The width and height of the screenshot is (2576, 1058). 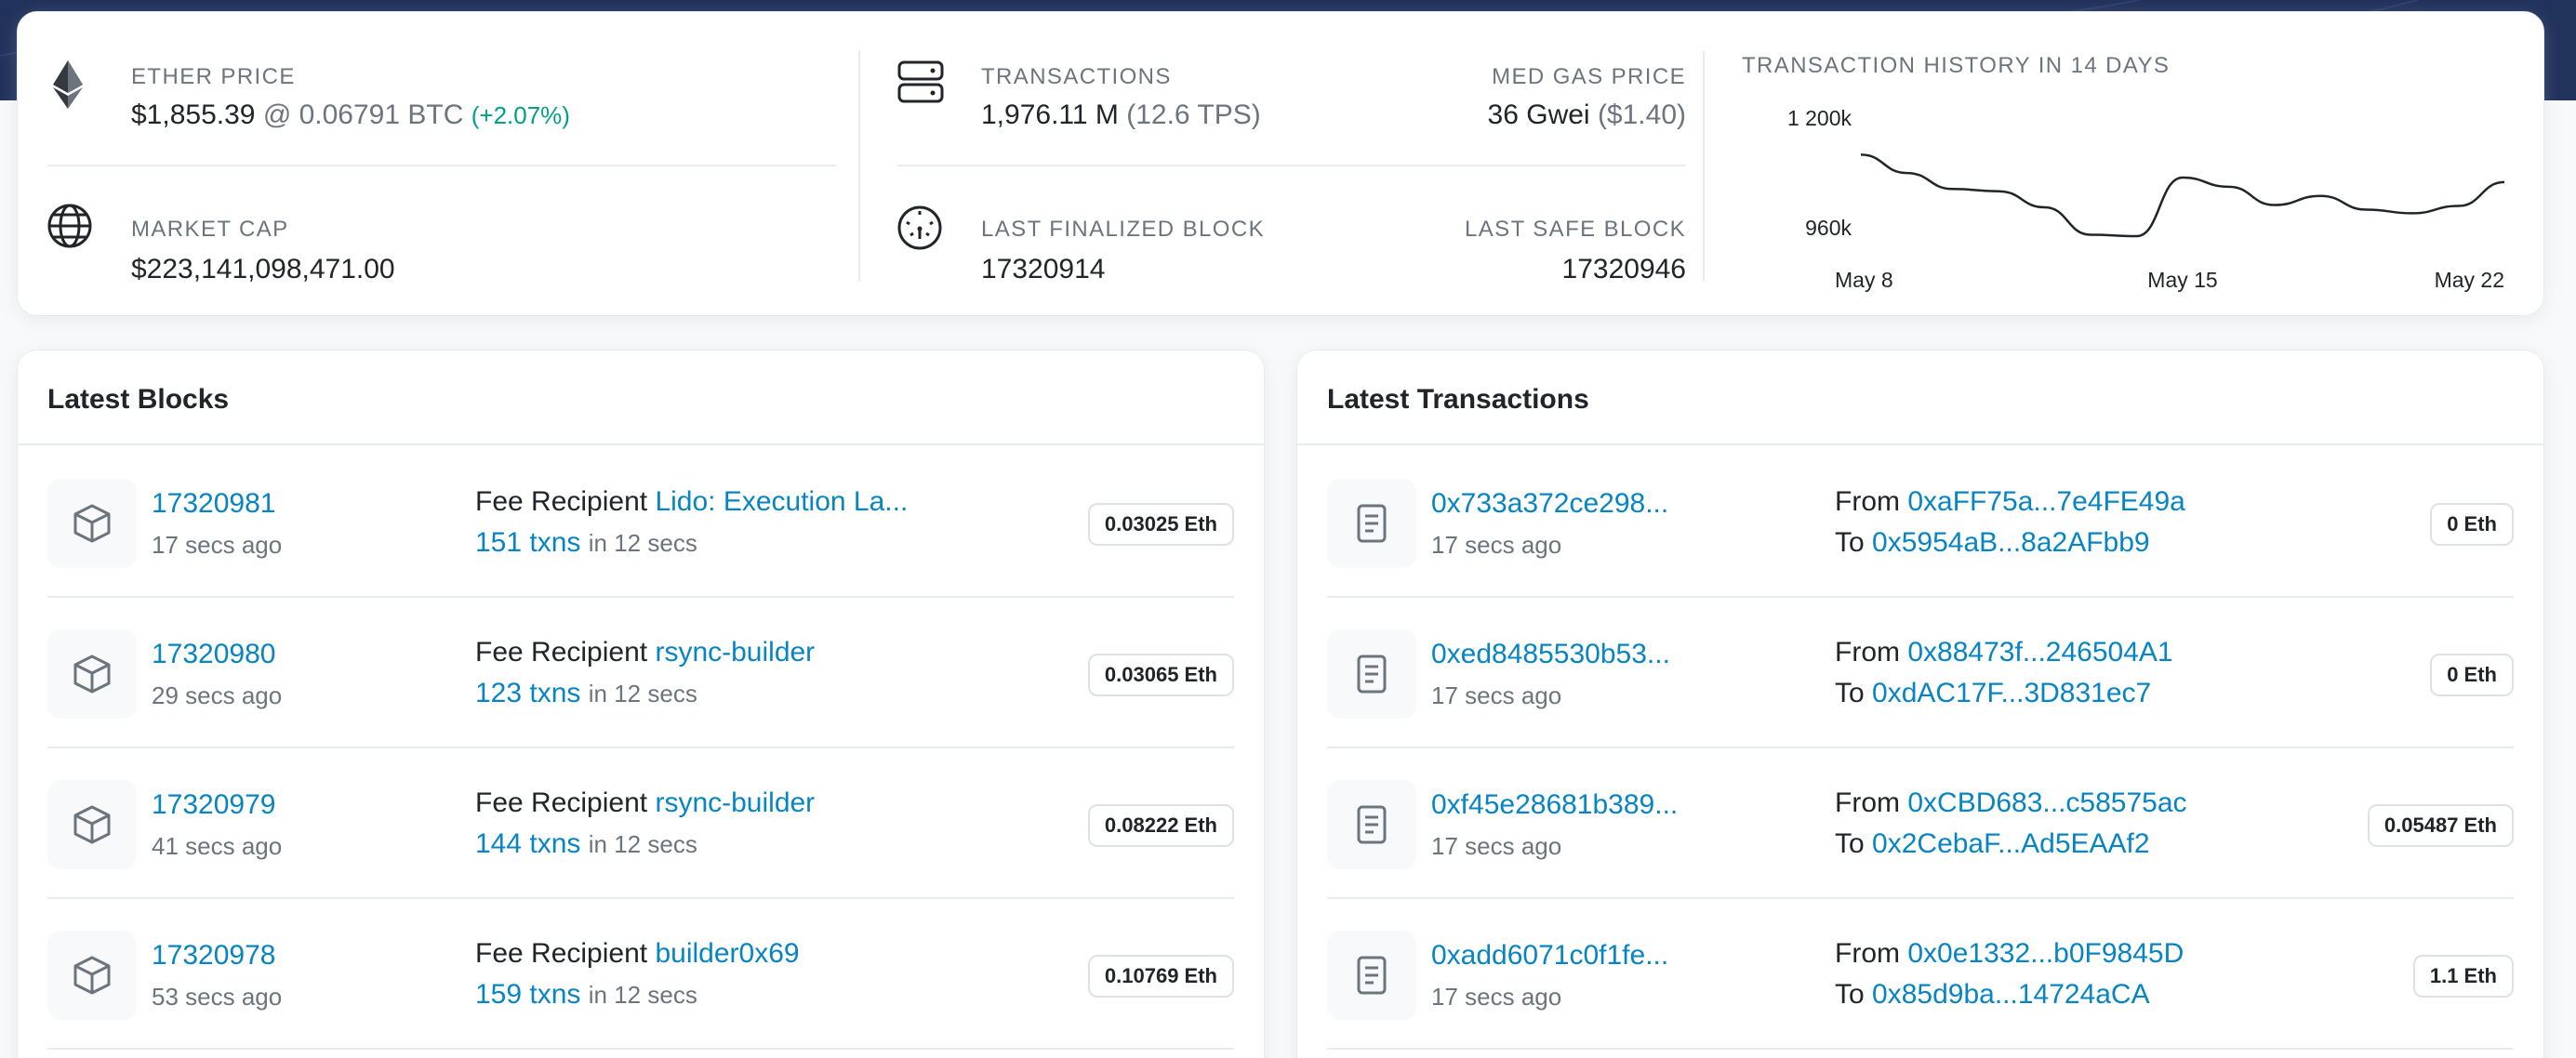 What do you see at coordinates (213, 956) in the screenshot?
I see `block-number-link: 17320978` at bounding box center [213, 956].